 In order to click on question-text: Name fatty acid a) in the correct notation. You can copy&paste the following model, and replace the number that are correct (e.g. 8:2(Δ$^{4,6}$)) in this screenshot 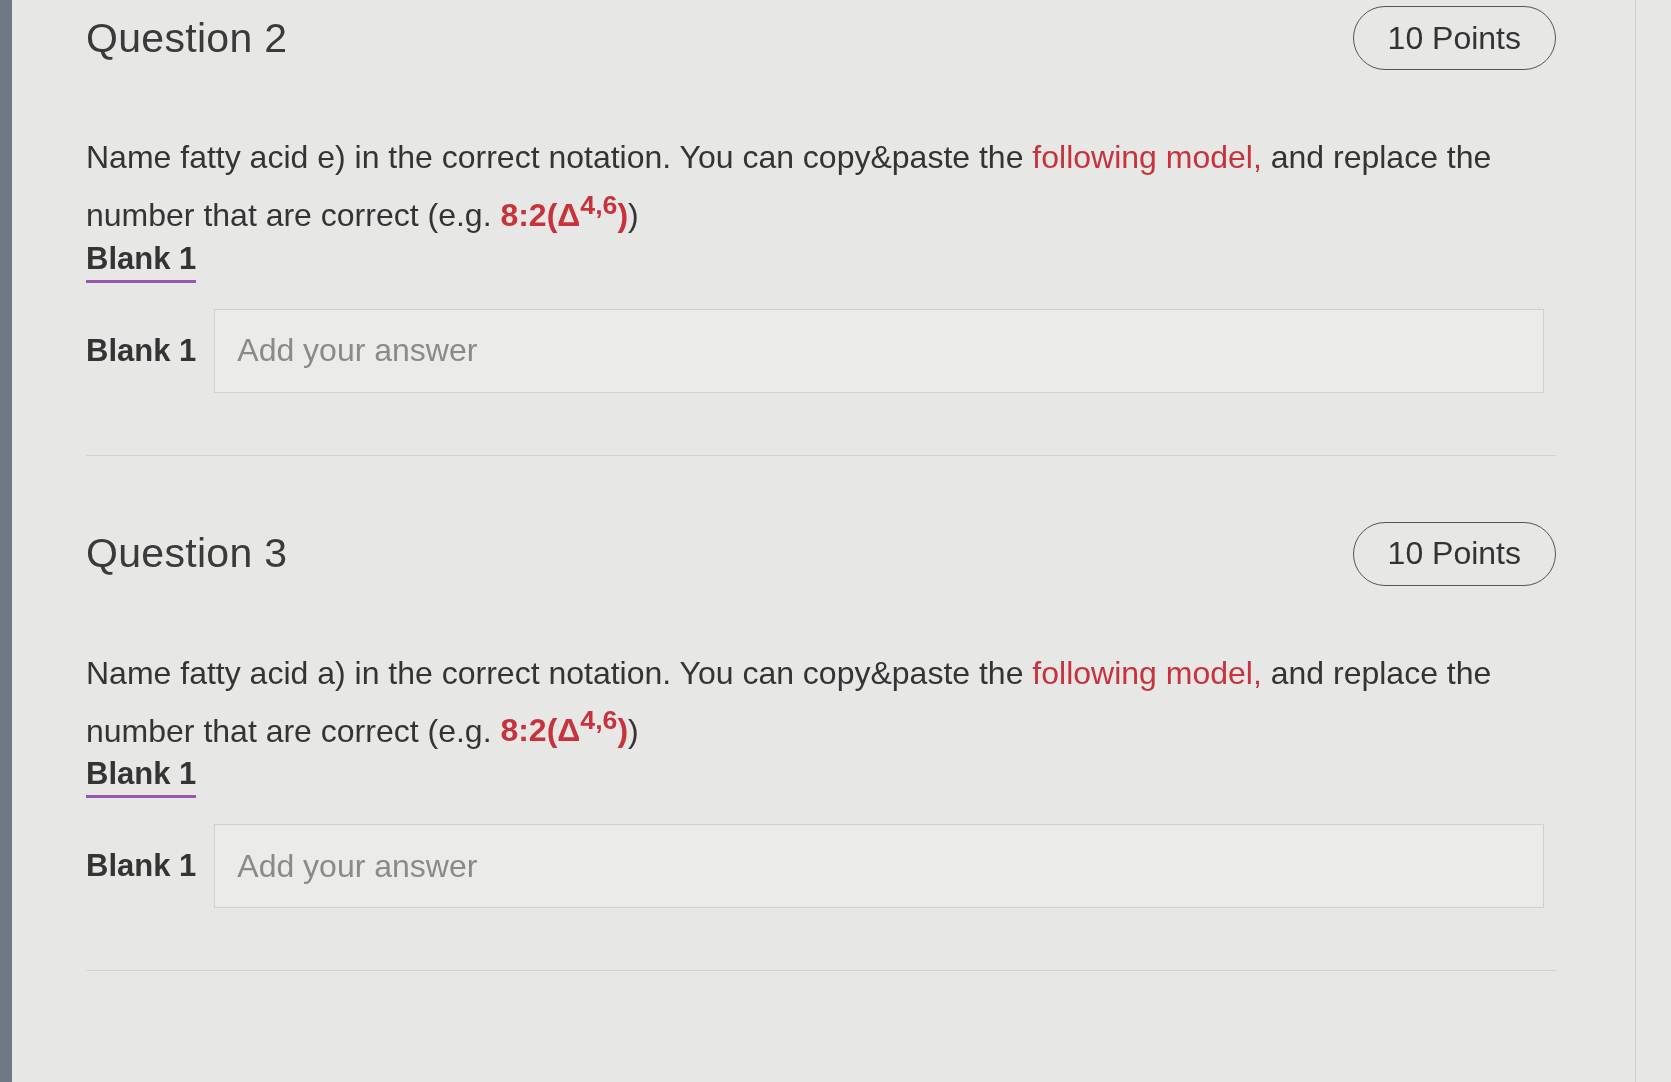, I will do `click(789, 702)`.